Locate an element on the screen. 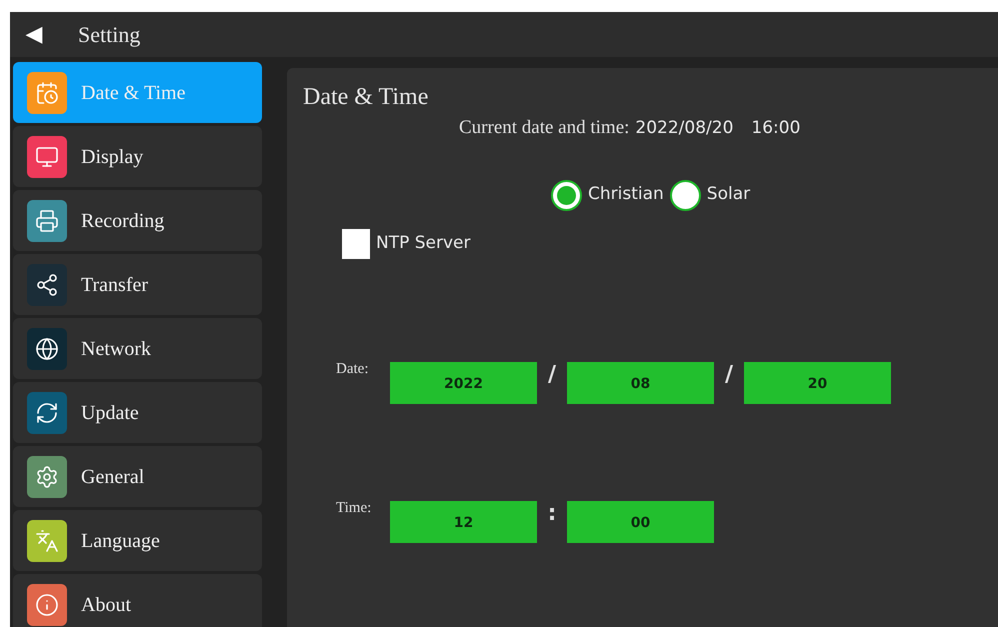 This screenshot has width=998, height=627. number-field: 08 is located at coordinates (640, 383).